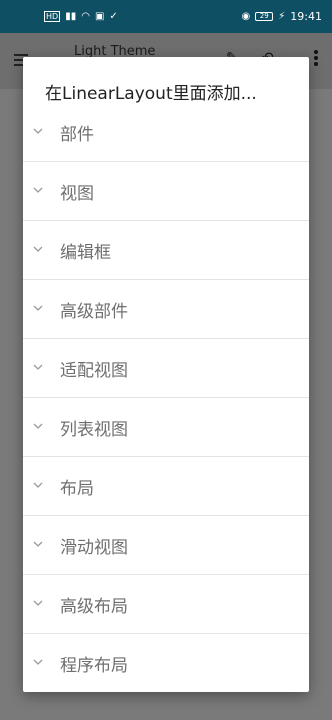 The image size is (332, 720). What do you see at coordinates (306, 16) in the screenshot?
I see `status-time: 19:41` at bounding box center [306, 16].